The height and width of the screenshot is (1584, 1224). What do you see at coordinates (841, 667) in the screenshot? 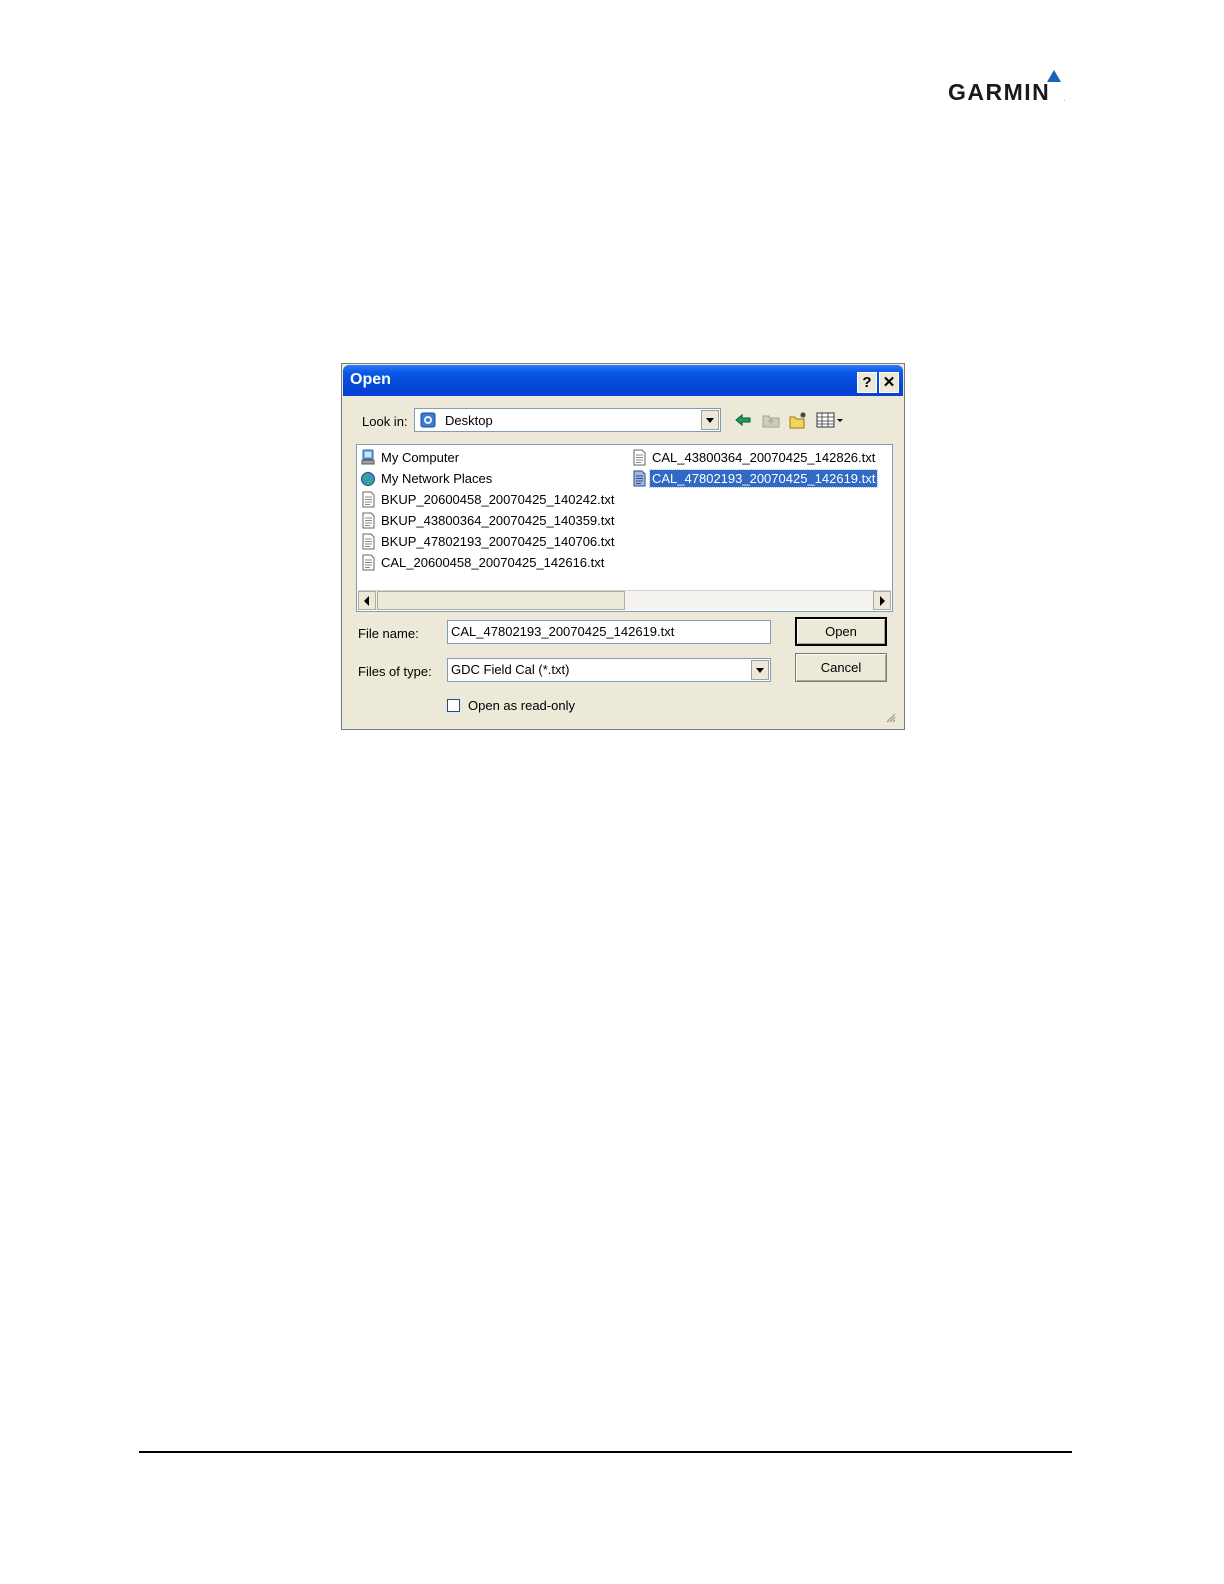
I see `cancel-button: Cancel` at bounding box center [841, 667].